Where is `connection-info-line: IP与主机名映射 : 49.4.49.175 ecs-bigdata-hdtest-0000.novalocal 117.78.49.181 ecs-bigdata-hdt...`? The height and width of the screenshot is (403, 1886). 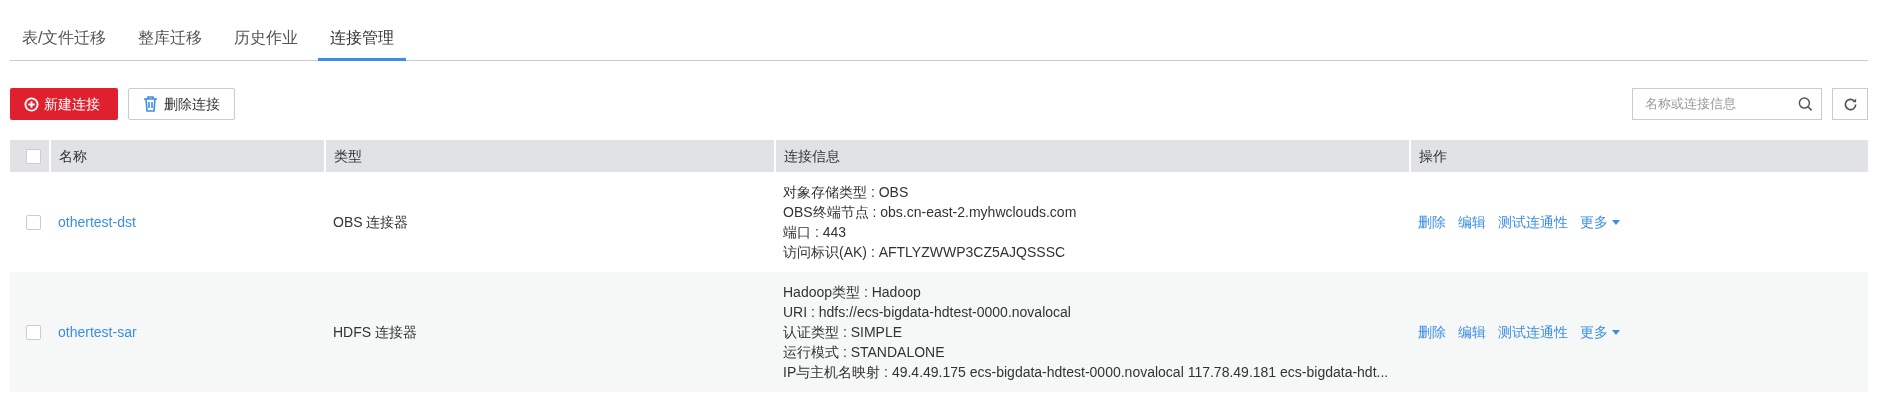 connection-info-line: IP与主机名映射 : 49.4.49.175 ecs-bigdata-hdtest-0000.novalocal 117.78.49.181 ecs-bigdata-hdt... is located at coordinates (1086, 372).